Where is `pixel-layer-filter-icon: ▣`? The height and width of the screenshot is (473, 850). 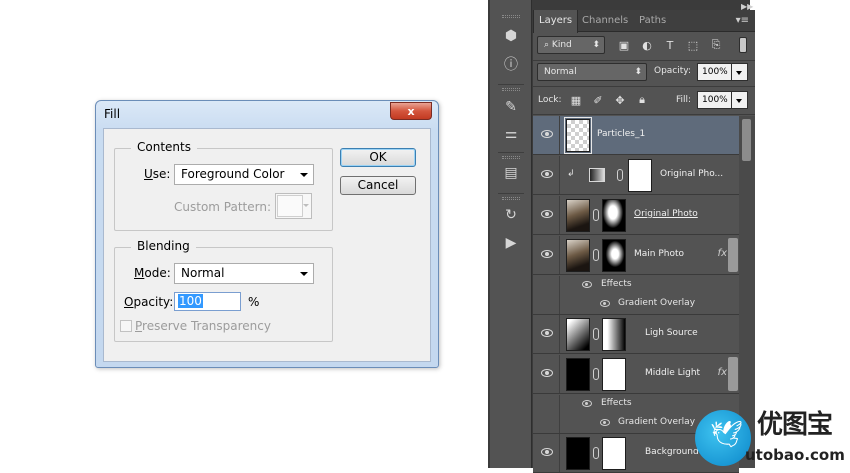 pixel-layer-filter-icon: ▣ is located at coordinates (624, 45).